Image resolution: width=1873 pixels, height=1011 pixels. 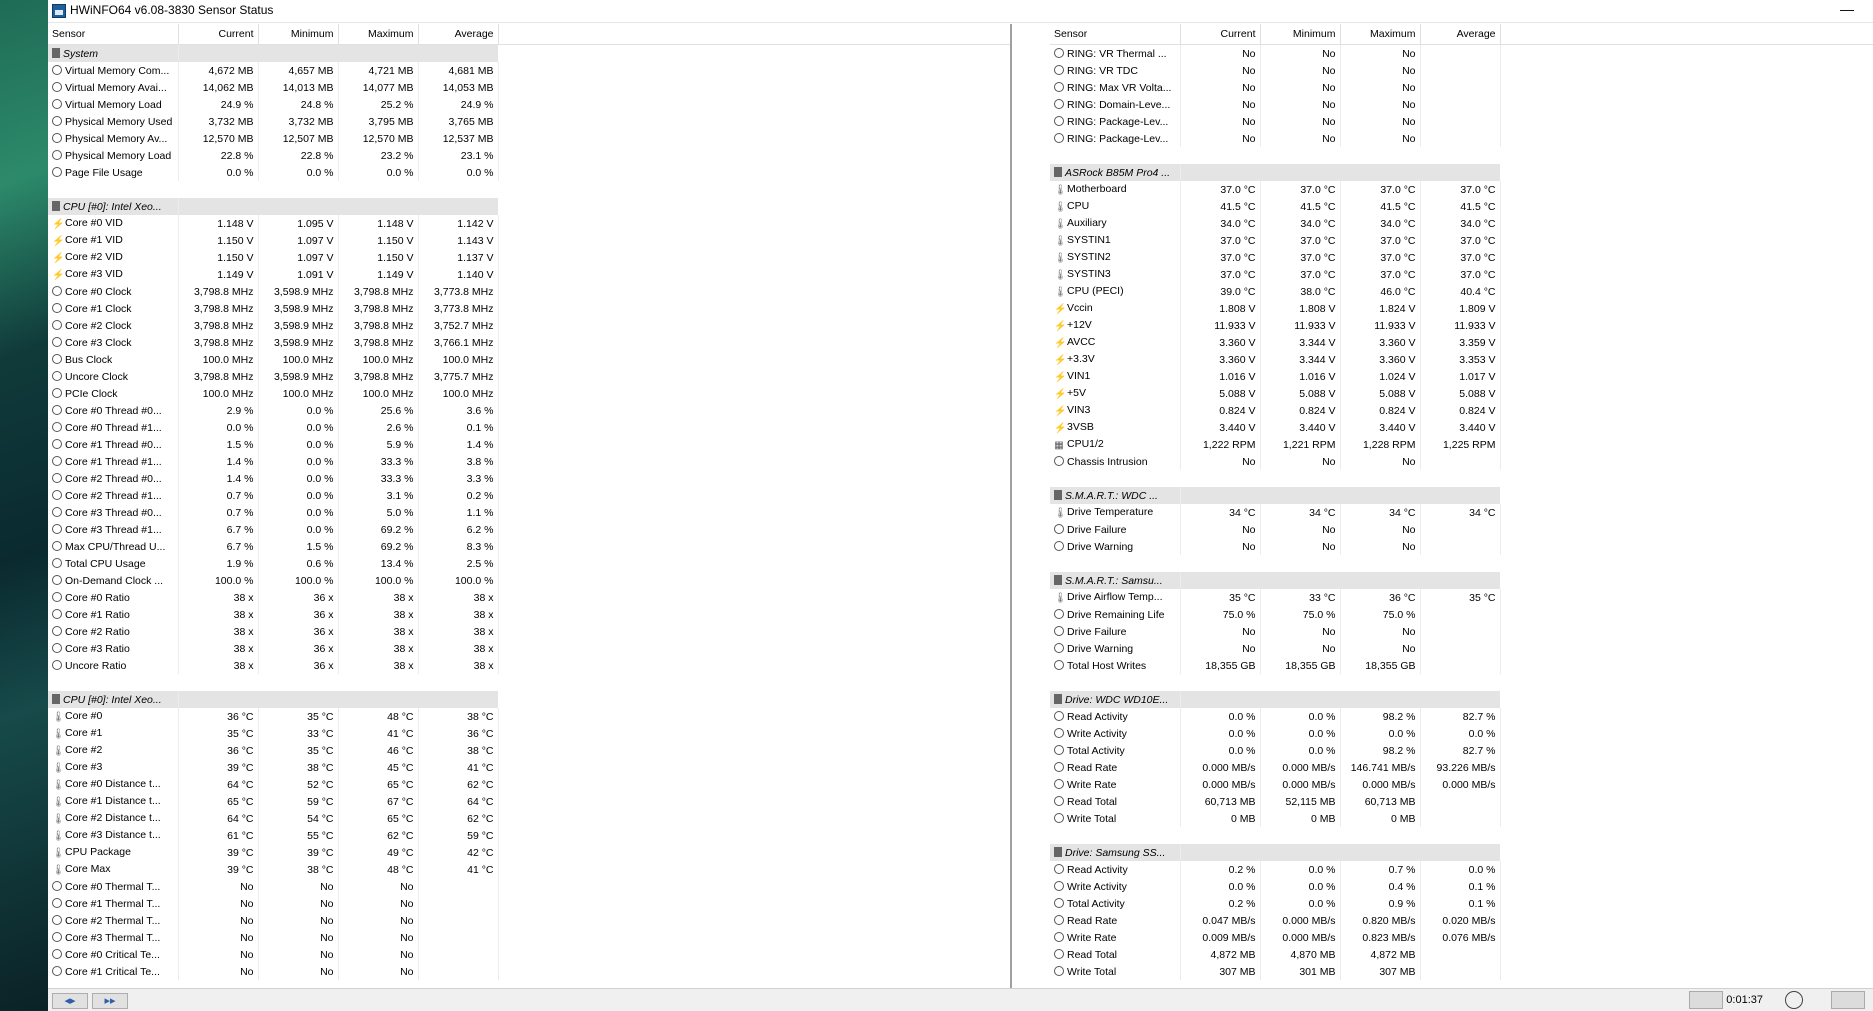 What do you see at coordinates (1461, 359) in the screenshot?
I see `sensor-row: ⚡+3.3V 3.360 V 3.344 V 3.360 V 3.353 V` at bounding box center [1461, 359].